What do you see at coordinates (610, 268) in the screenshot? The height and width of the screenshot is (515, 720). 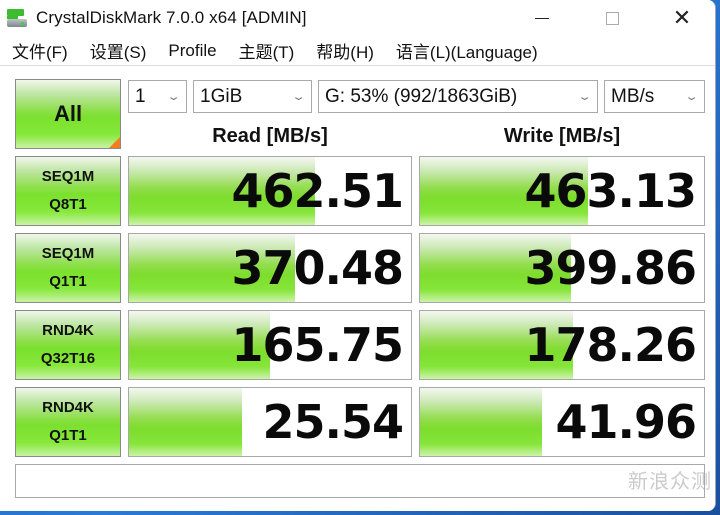 I see `write-value: 399.86` at bounding box center [610, 268].